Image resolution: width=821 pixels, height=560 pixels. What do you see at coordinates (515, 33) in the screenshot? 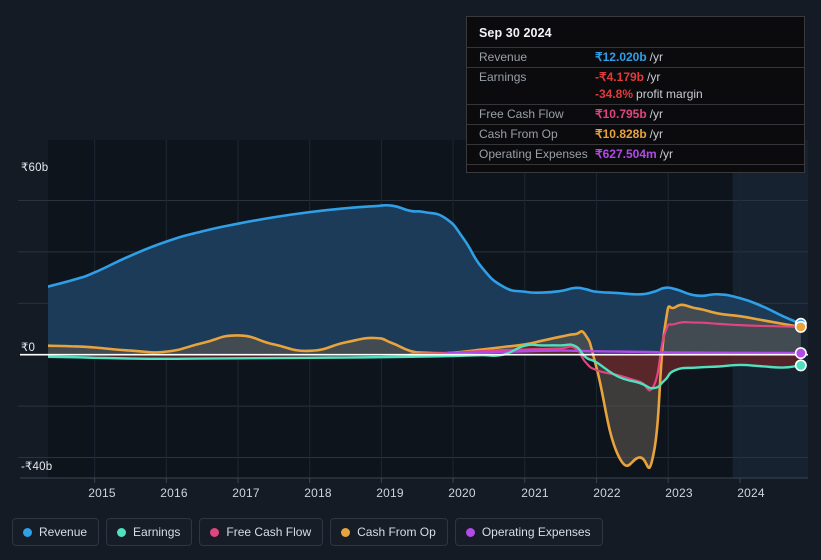
I see `tooltip-date: Sep 30 2024` at bounding box center [515, 33].